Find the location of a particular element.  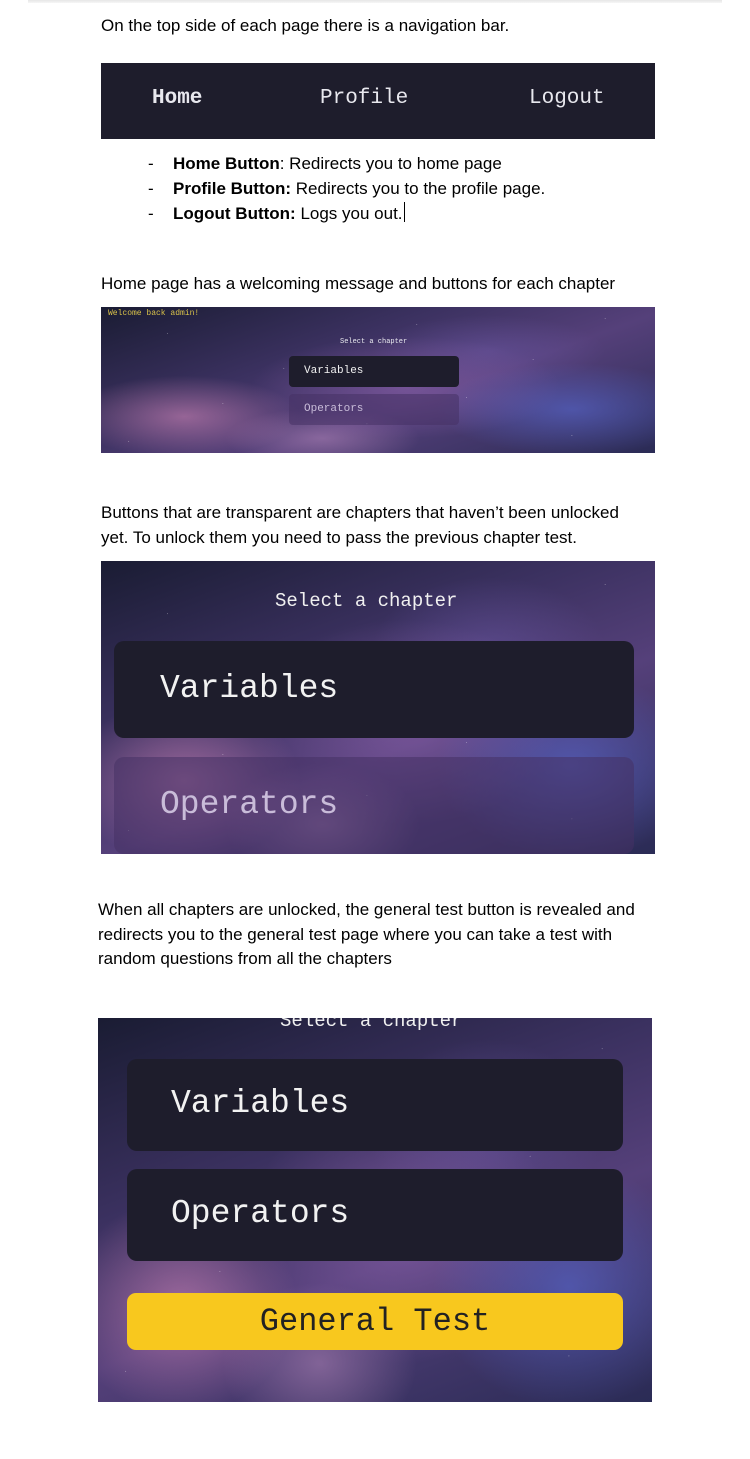

welcome-message: Welcome back admin! is located at coordinates (154, 313).